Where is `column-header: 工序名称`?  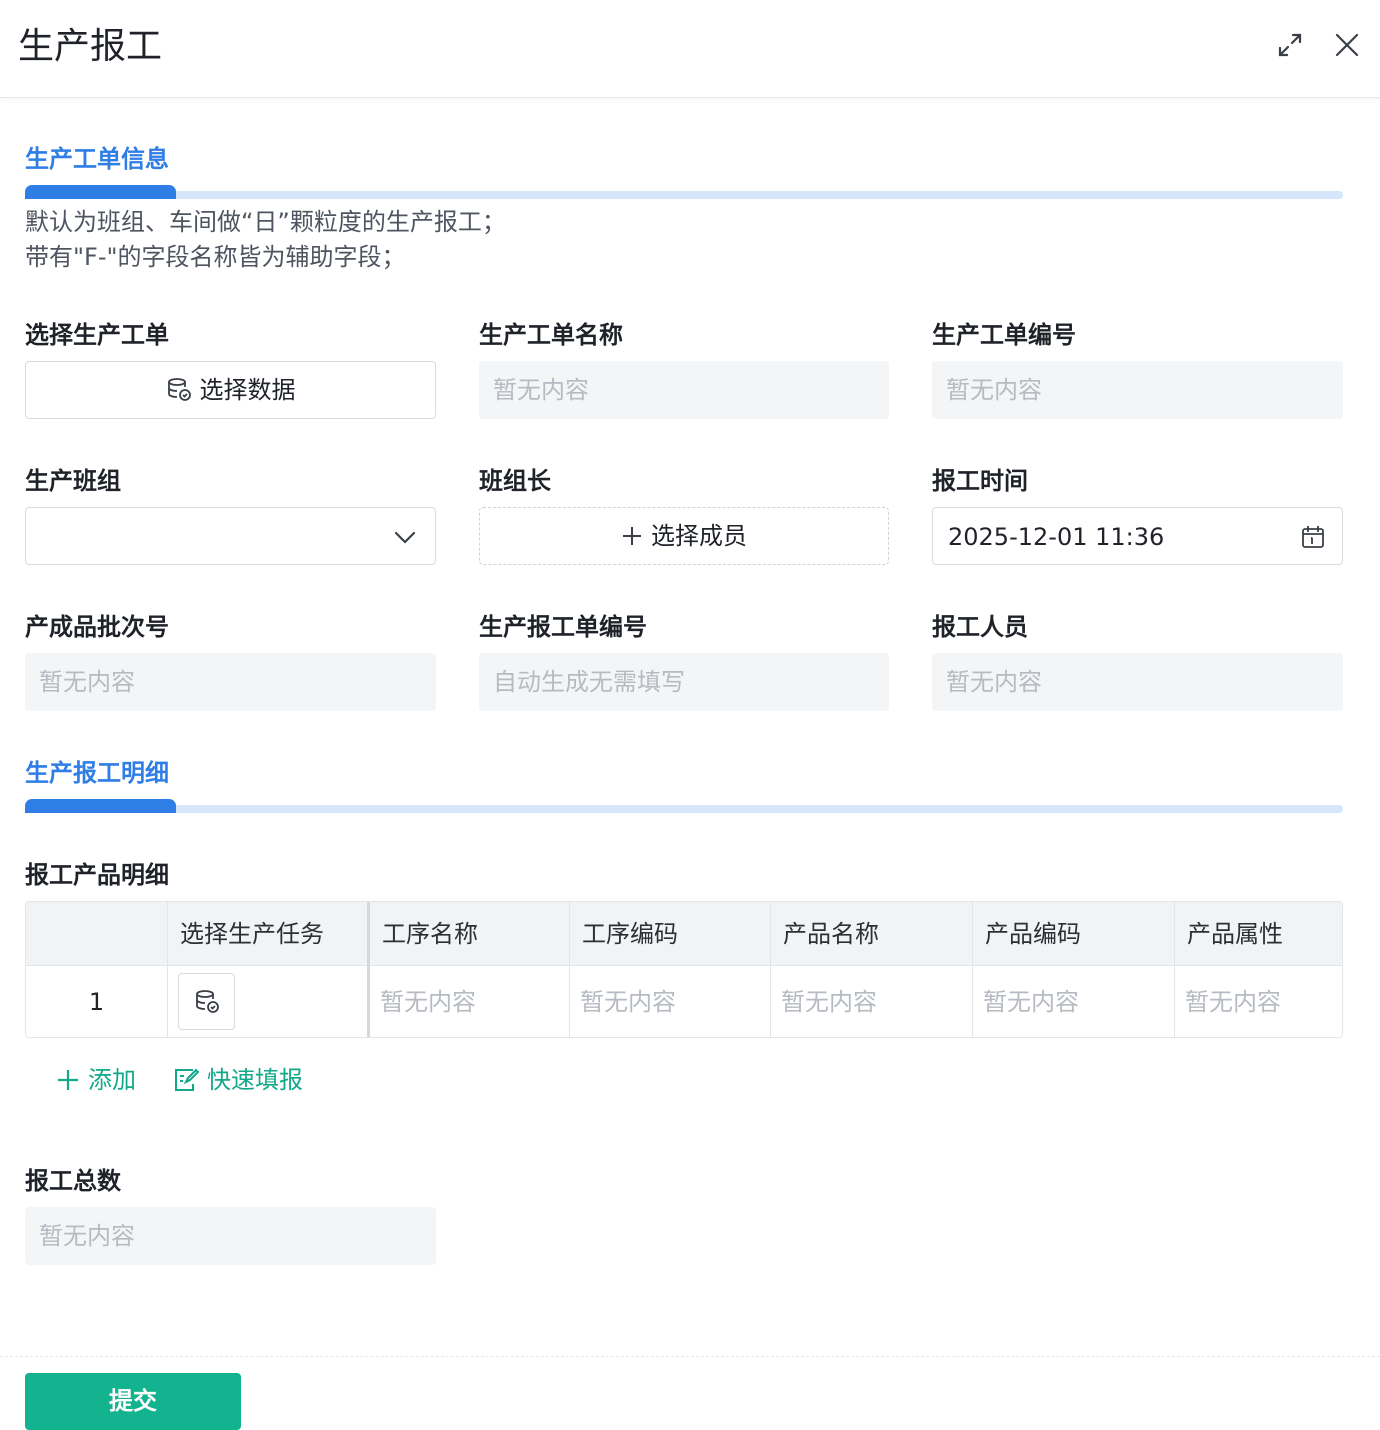
column-header: 工序名称 is located at coordinates (468, 934).